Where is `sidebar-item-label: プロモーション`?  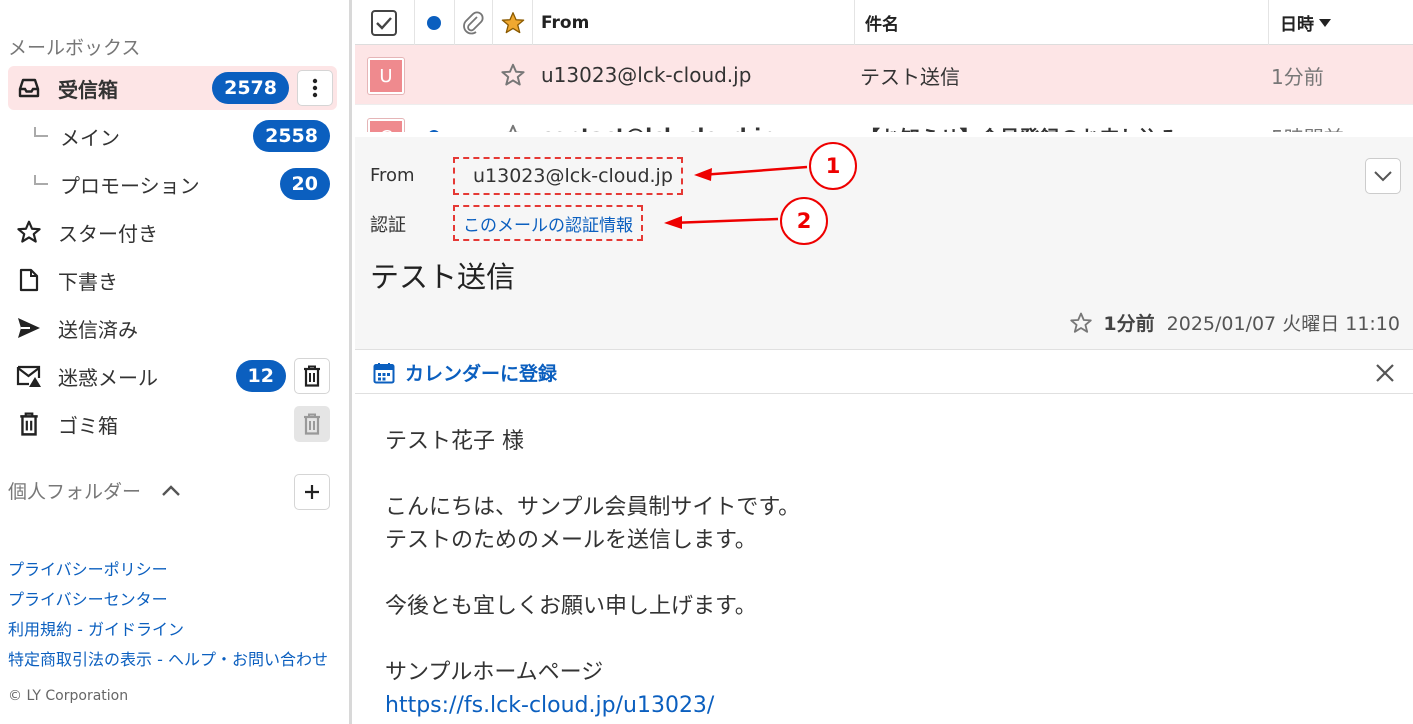 sidebar-item-label: プロモーション is located at coordinates (130, 185).